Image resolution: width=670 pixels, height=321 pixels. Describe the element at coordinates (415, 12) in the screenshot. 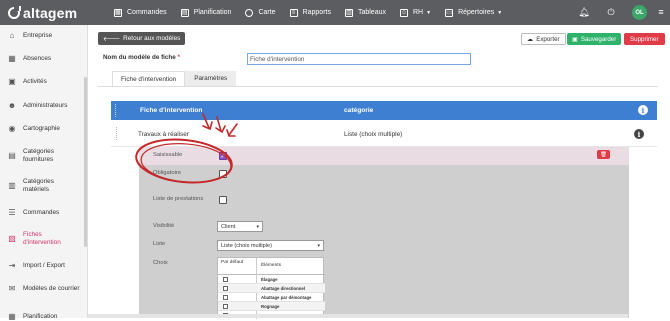

I see `nav-rh: ☺ RH ▼` at that location.